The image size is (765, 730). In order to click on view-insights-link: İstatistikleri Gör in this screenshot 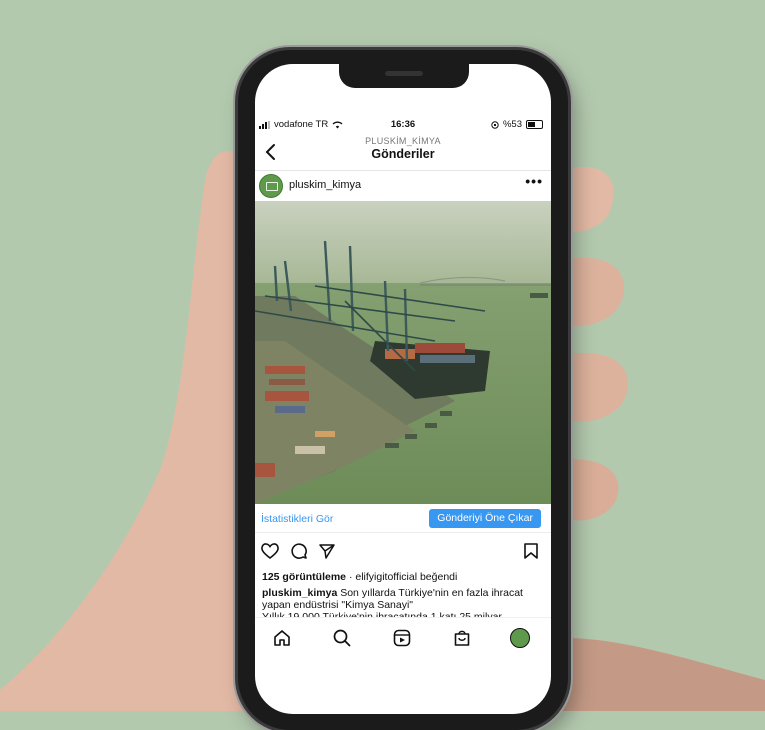, I will do `click(297, 519)`.